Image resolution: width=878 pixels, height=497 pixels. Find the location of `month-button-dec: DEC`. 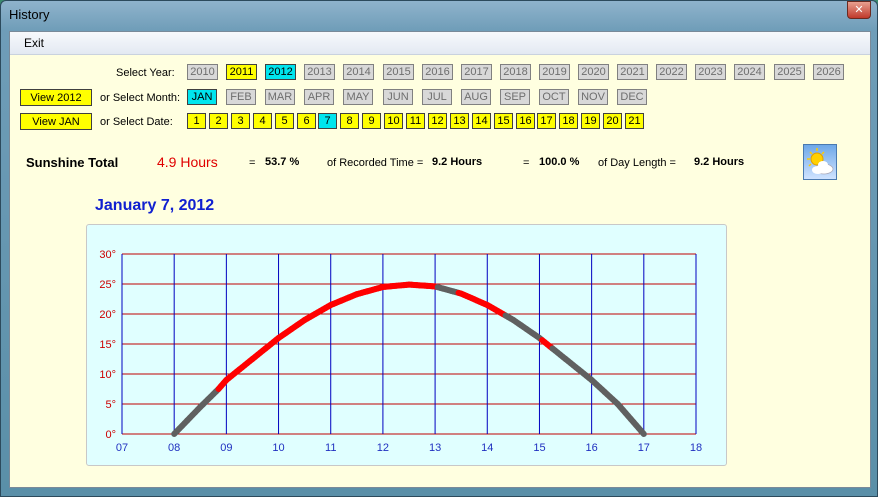

month-button-dec: DEC is located at coordinates (632, 97).